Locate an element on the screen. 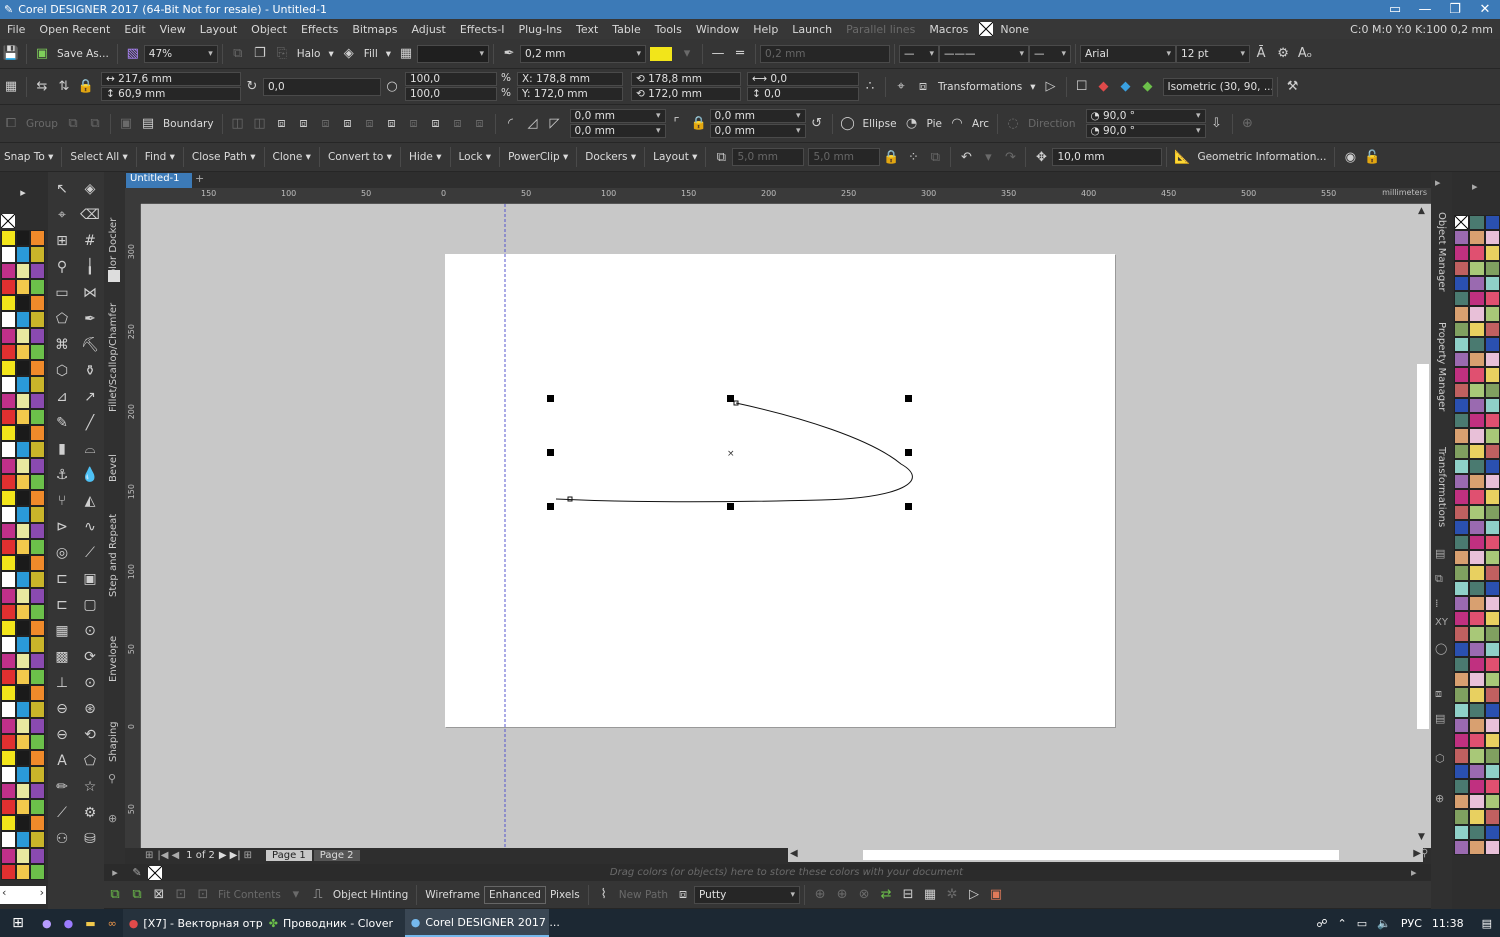 The height and width of the screenshot is (937, 1500). start-button: ⊞ is located at coordinates (18, 923).